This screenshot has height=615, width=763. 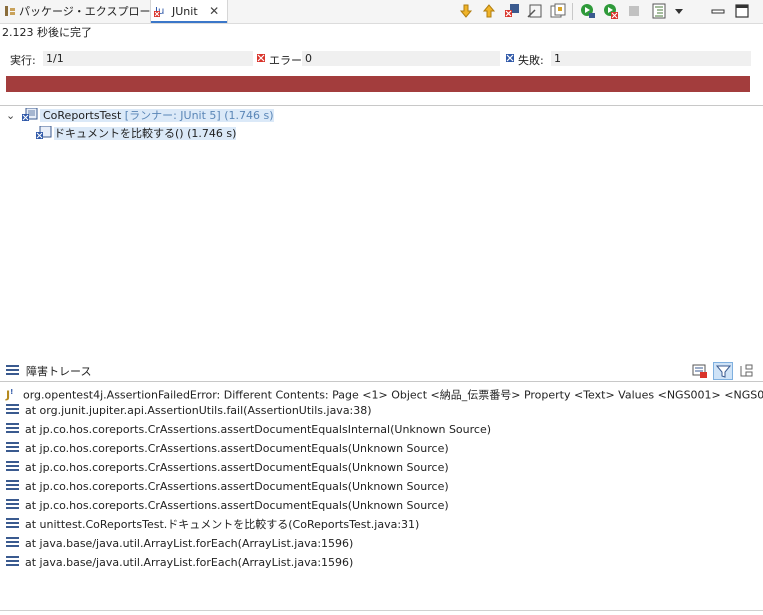 What do you see at coordinates (189, 22) in the screenshot?
I see `active-tab-indicator` at bounding box center [189, 22].